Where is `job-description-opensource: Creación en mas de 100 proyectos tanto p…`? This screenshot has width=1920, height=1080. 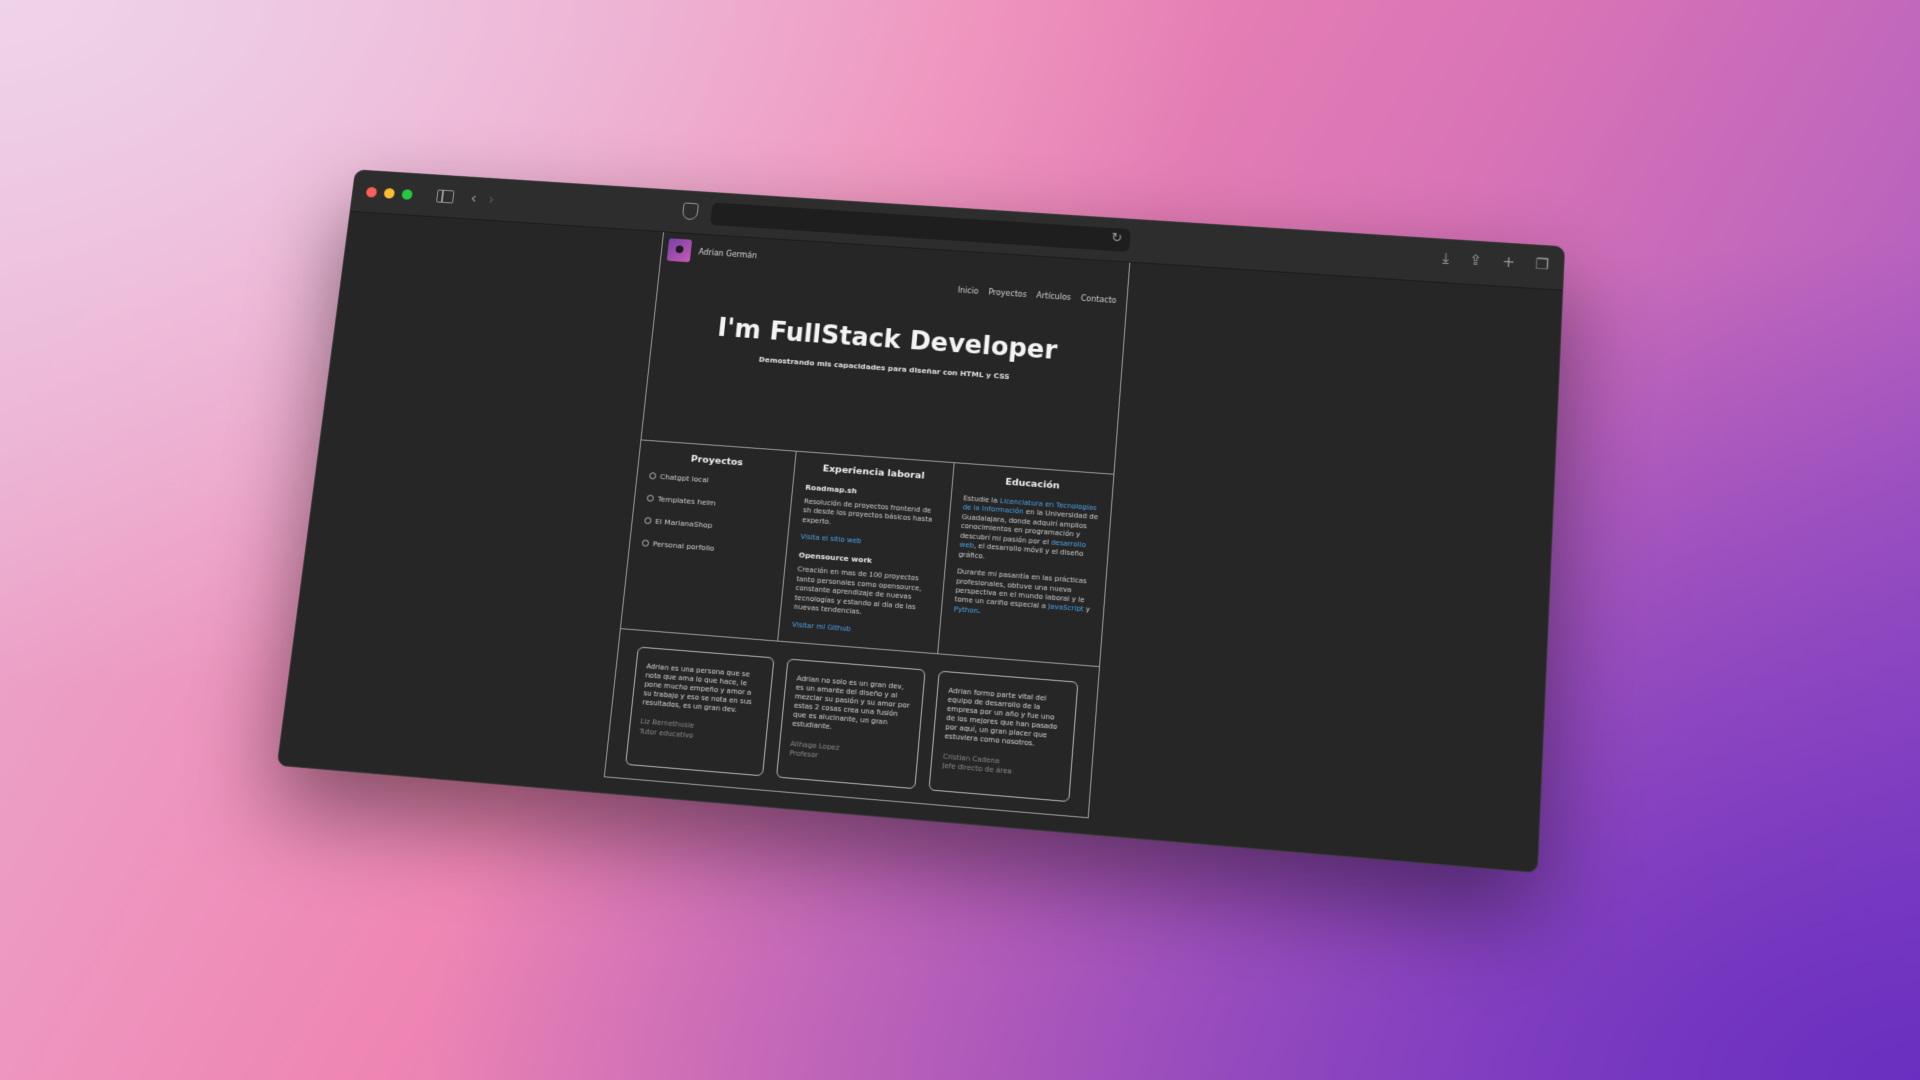 job-description-opensource: Creación en mas de 100 proyectos tanto p… is located at coordinates (862, 593).